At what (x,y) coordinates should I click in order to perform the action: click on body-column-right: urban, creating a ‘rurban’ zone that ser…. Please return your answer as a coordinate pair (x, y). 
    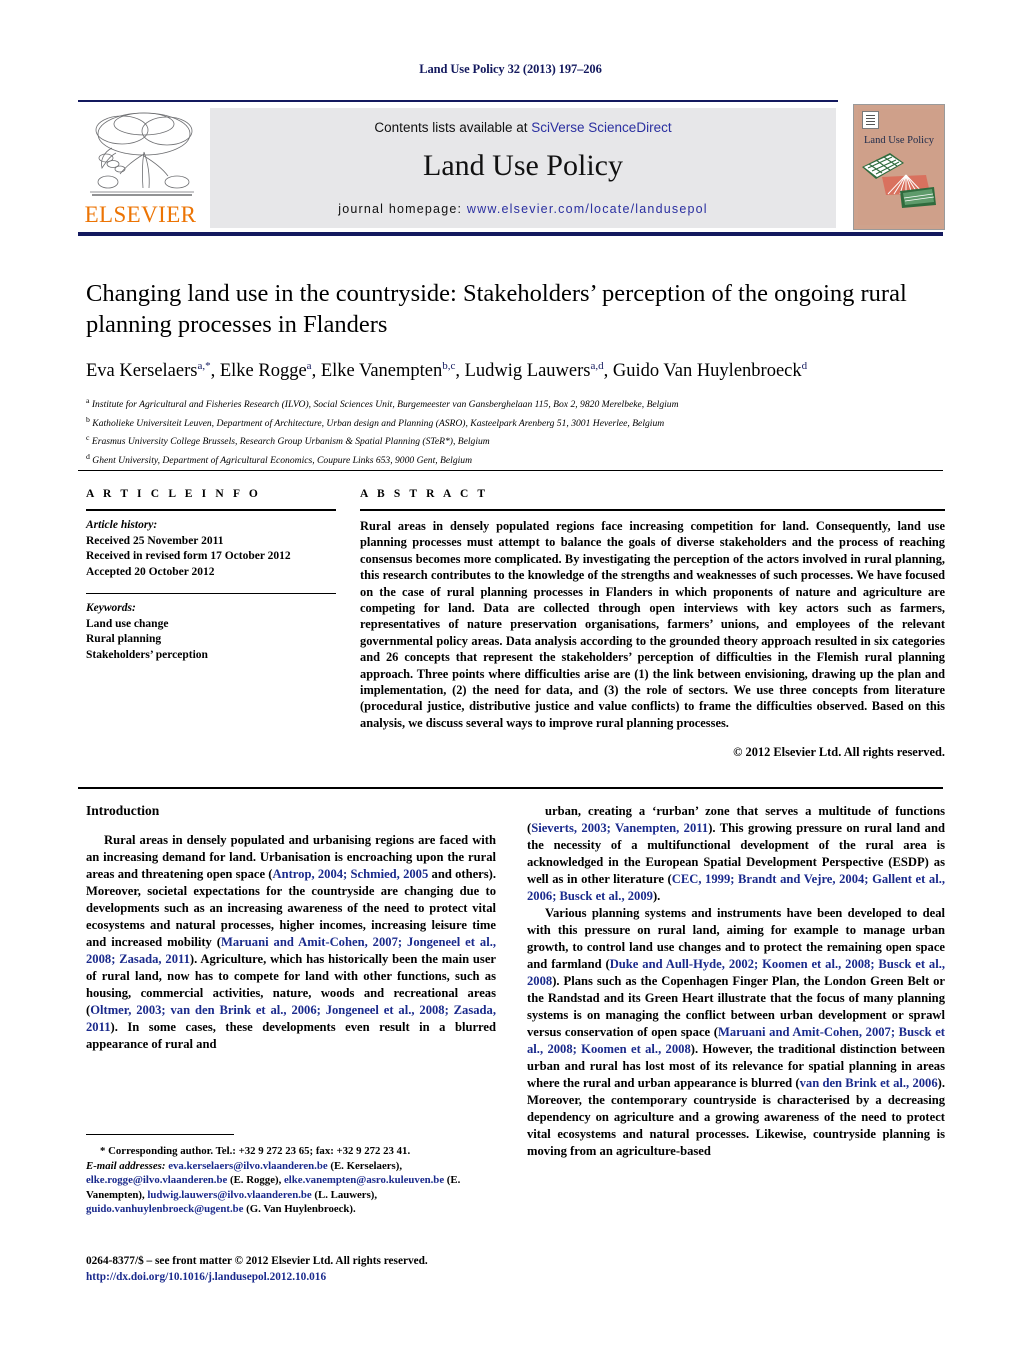
    Looking at the image, I should click on (736, 981).